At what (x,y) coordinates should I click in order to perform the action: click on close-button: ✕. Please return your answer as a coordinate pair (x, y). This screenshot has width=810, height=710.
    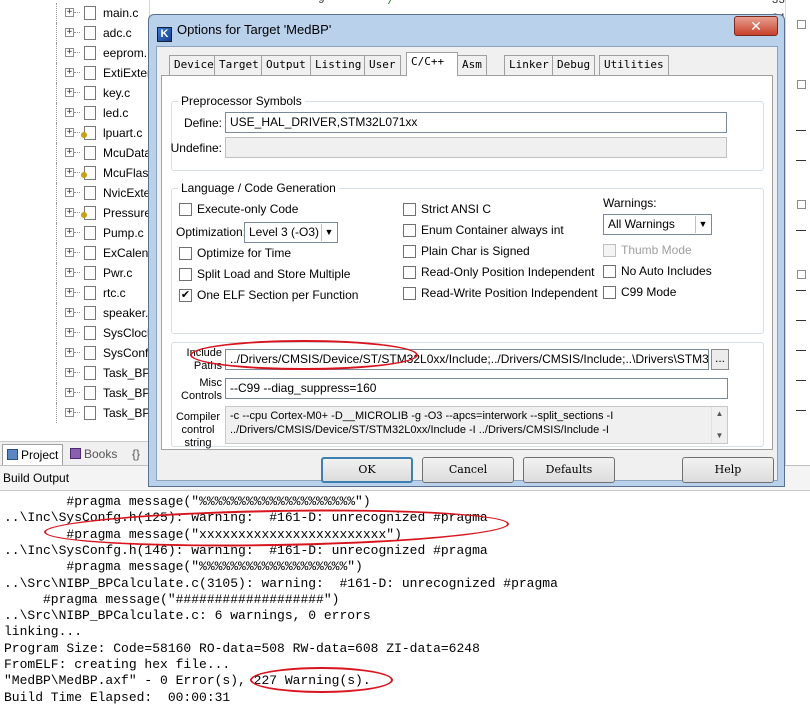
    Looking at the image, I should click on (756, 26).